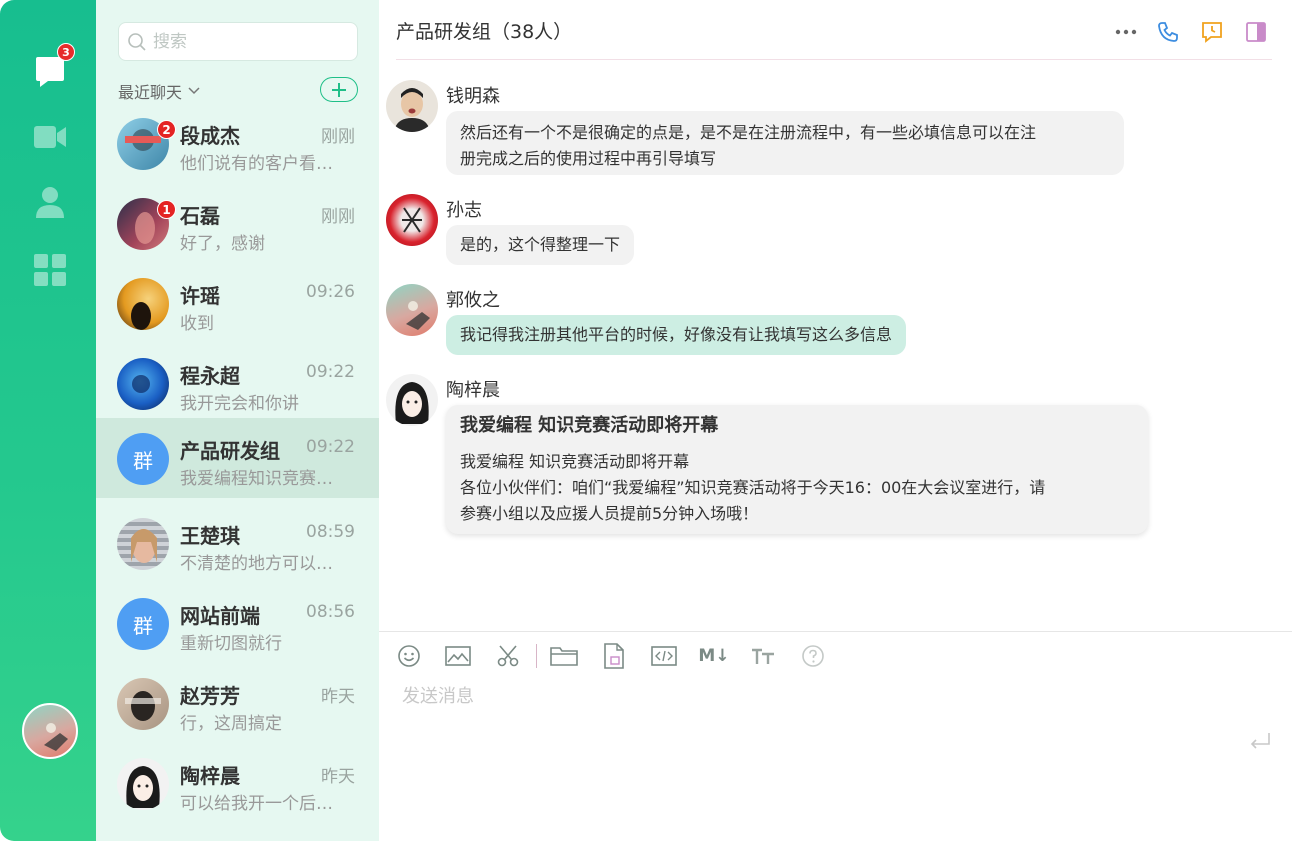 The image size is (1292, 841). Describe the element at coordinates (166, 129) in the screenshot. I see `unread-badge: 2` at that location.